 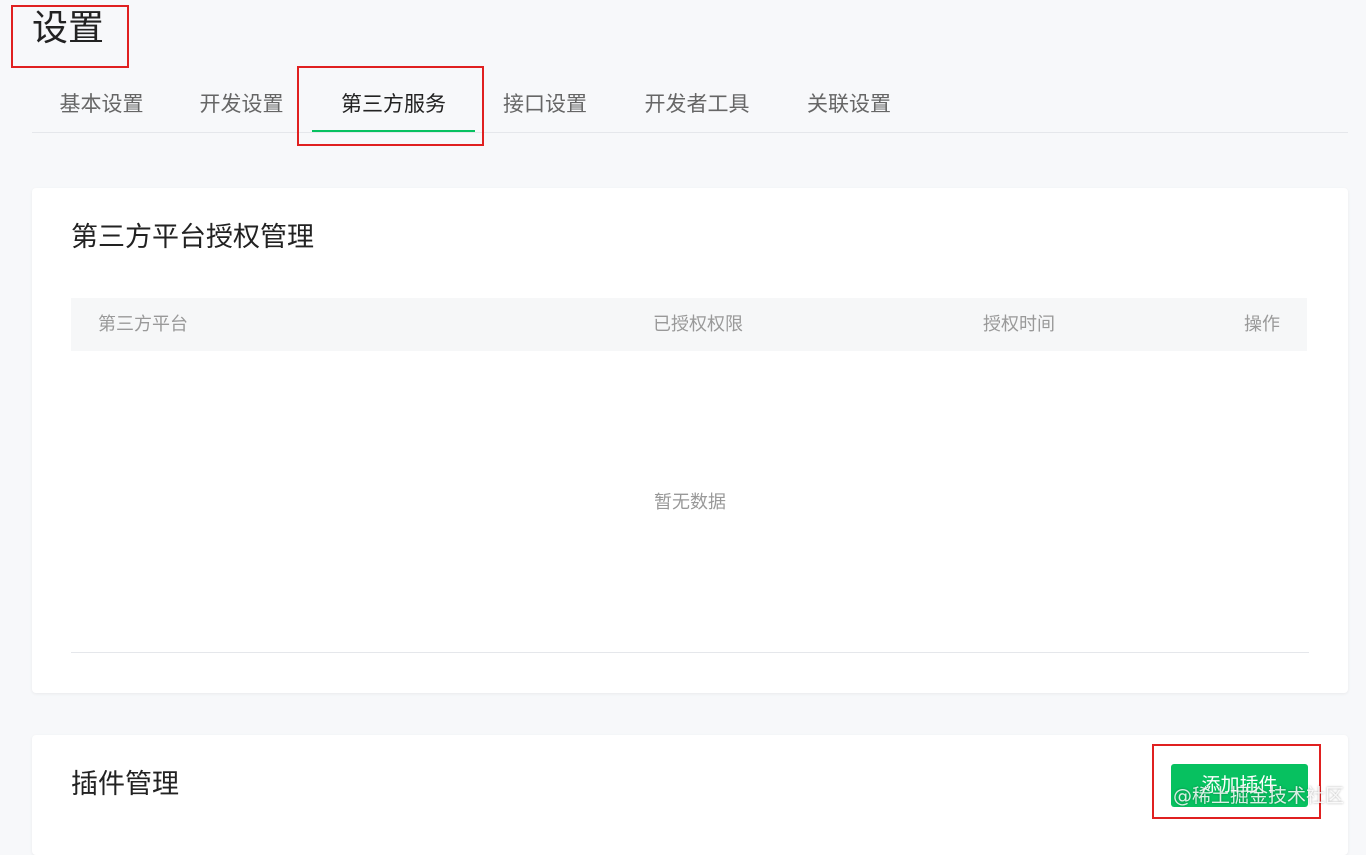 I want to click on auth-table-header: 第三方平台 已授权权限 授权时间 操作, so click(x=689, y=324).